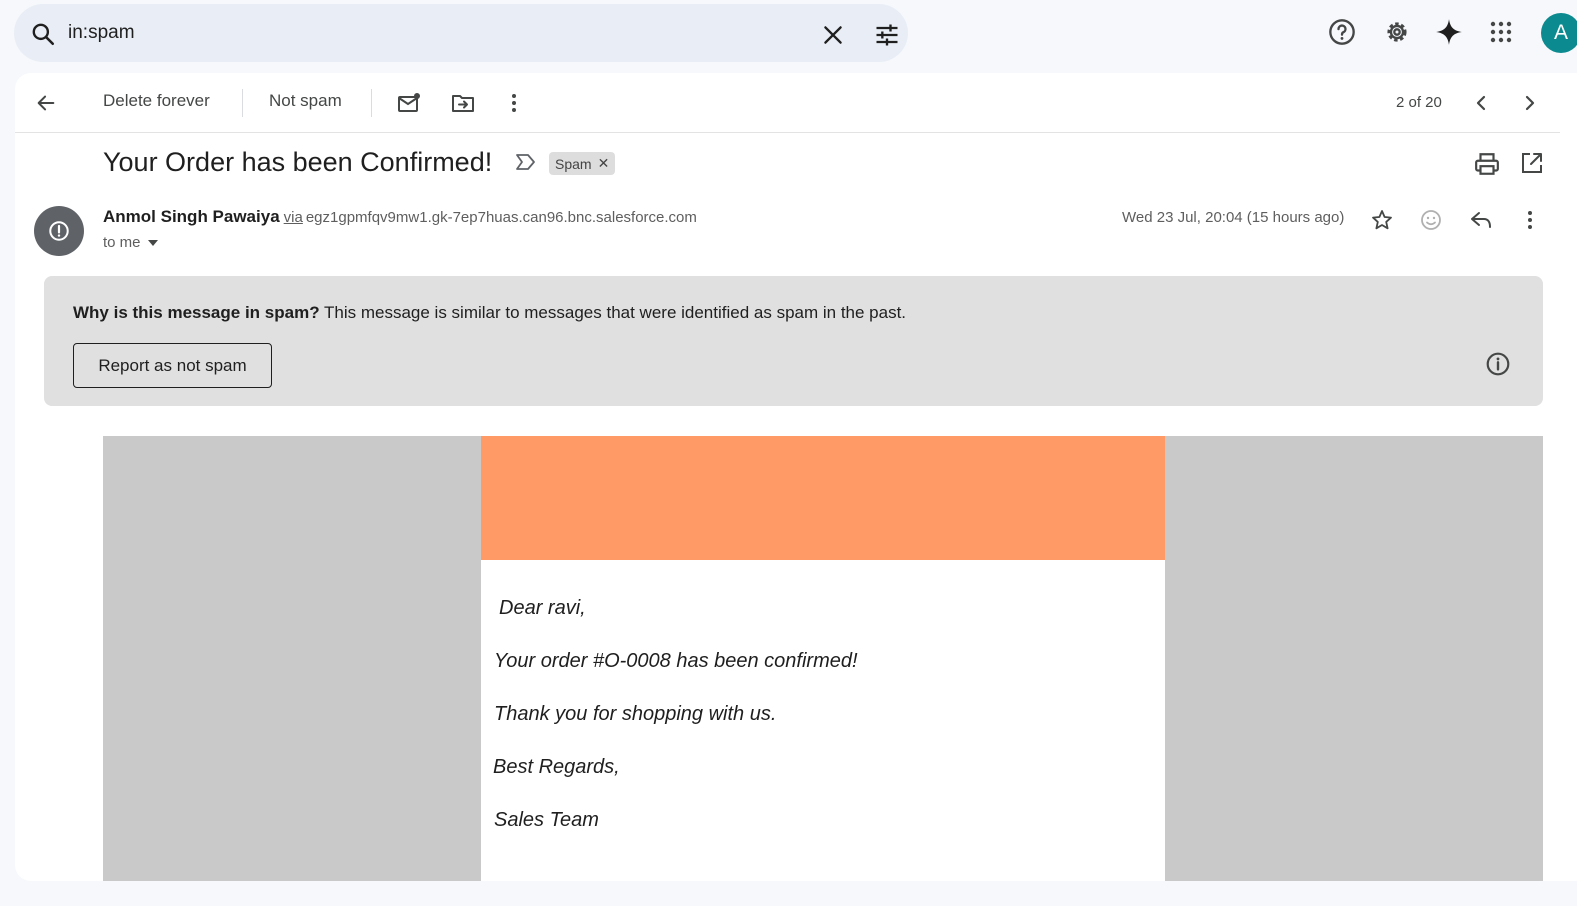  Describe the element at coordinates (556, 767) in the screenshot. I see `regards-text: Best Regards,` at that location.